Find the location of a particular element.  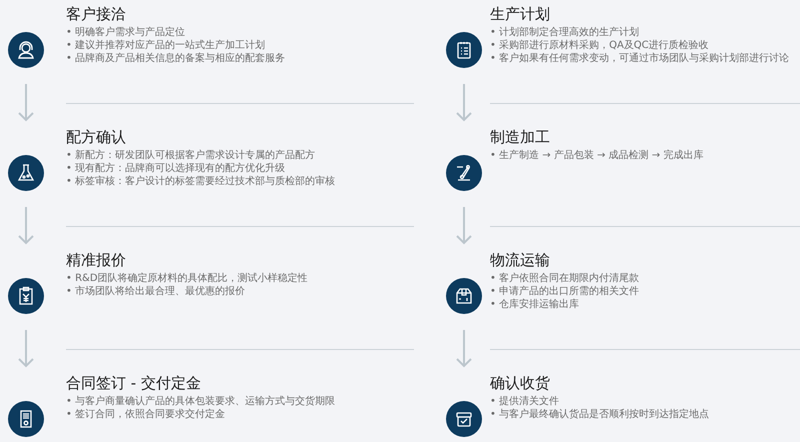

bullet-text: • 客户依照合同在期限内付清尾款 is located at coordinates (565, 278).